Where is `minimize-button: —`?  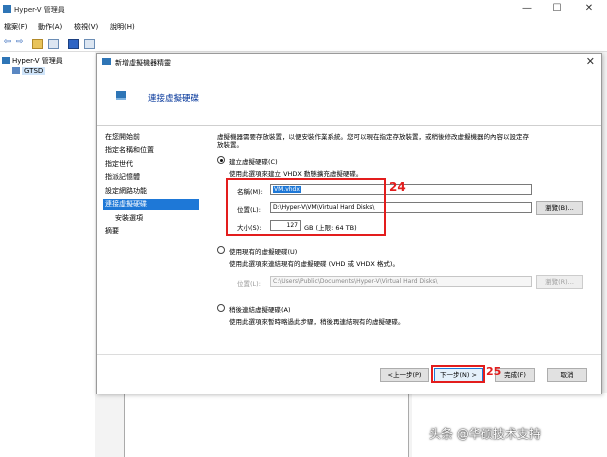 minimize-button: — is located at coordinates (527, 9).